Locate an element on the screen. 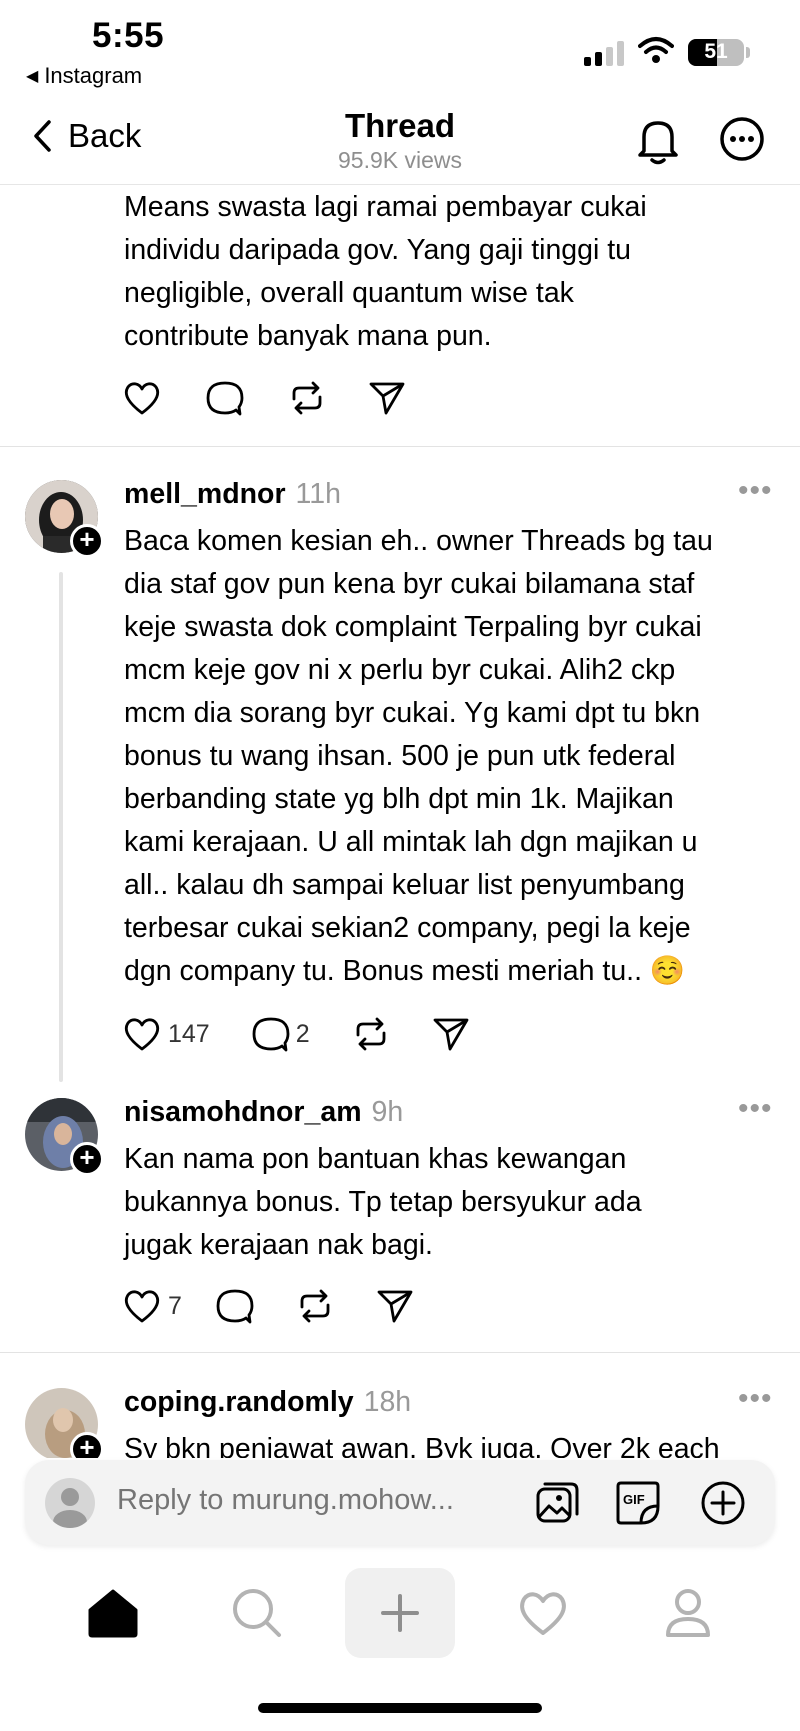 The height and width of the screenshot is (1731, 800). profile-icon is located at coordinates (688, 1613).